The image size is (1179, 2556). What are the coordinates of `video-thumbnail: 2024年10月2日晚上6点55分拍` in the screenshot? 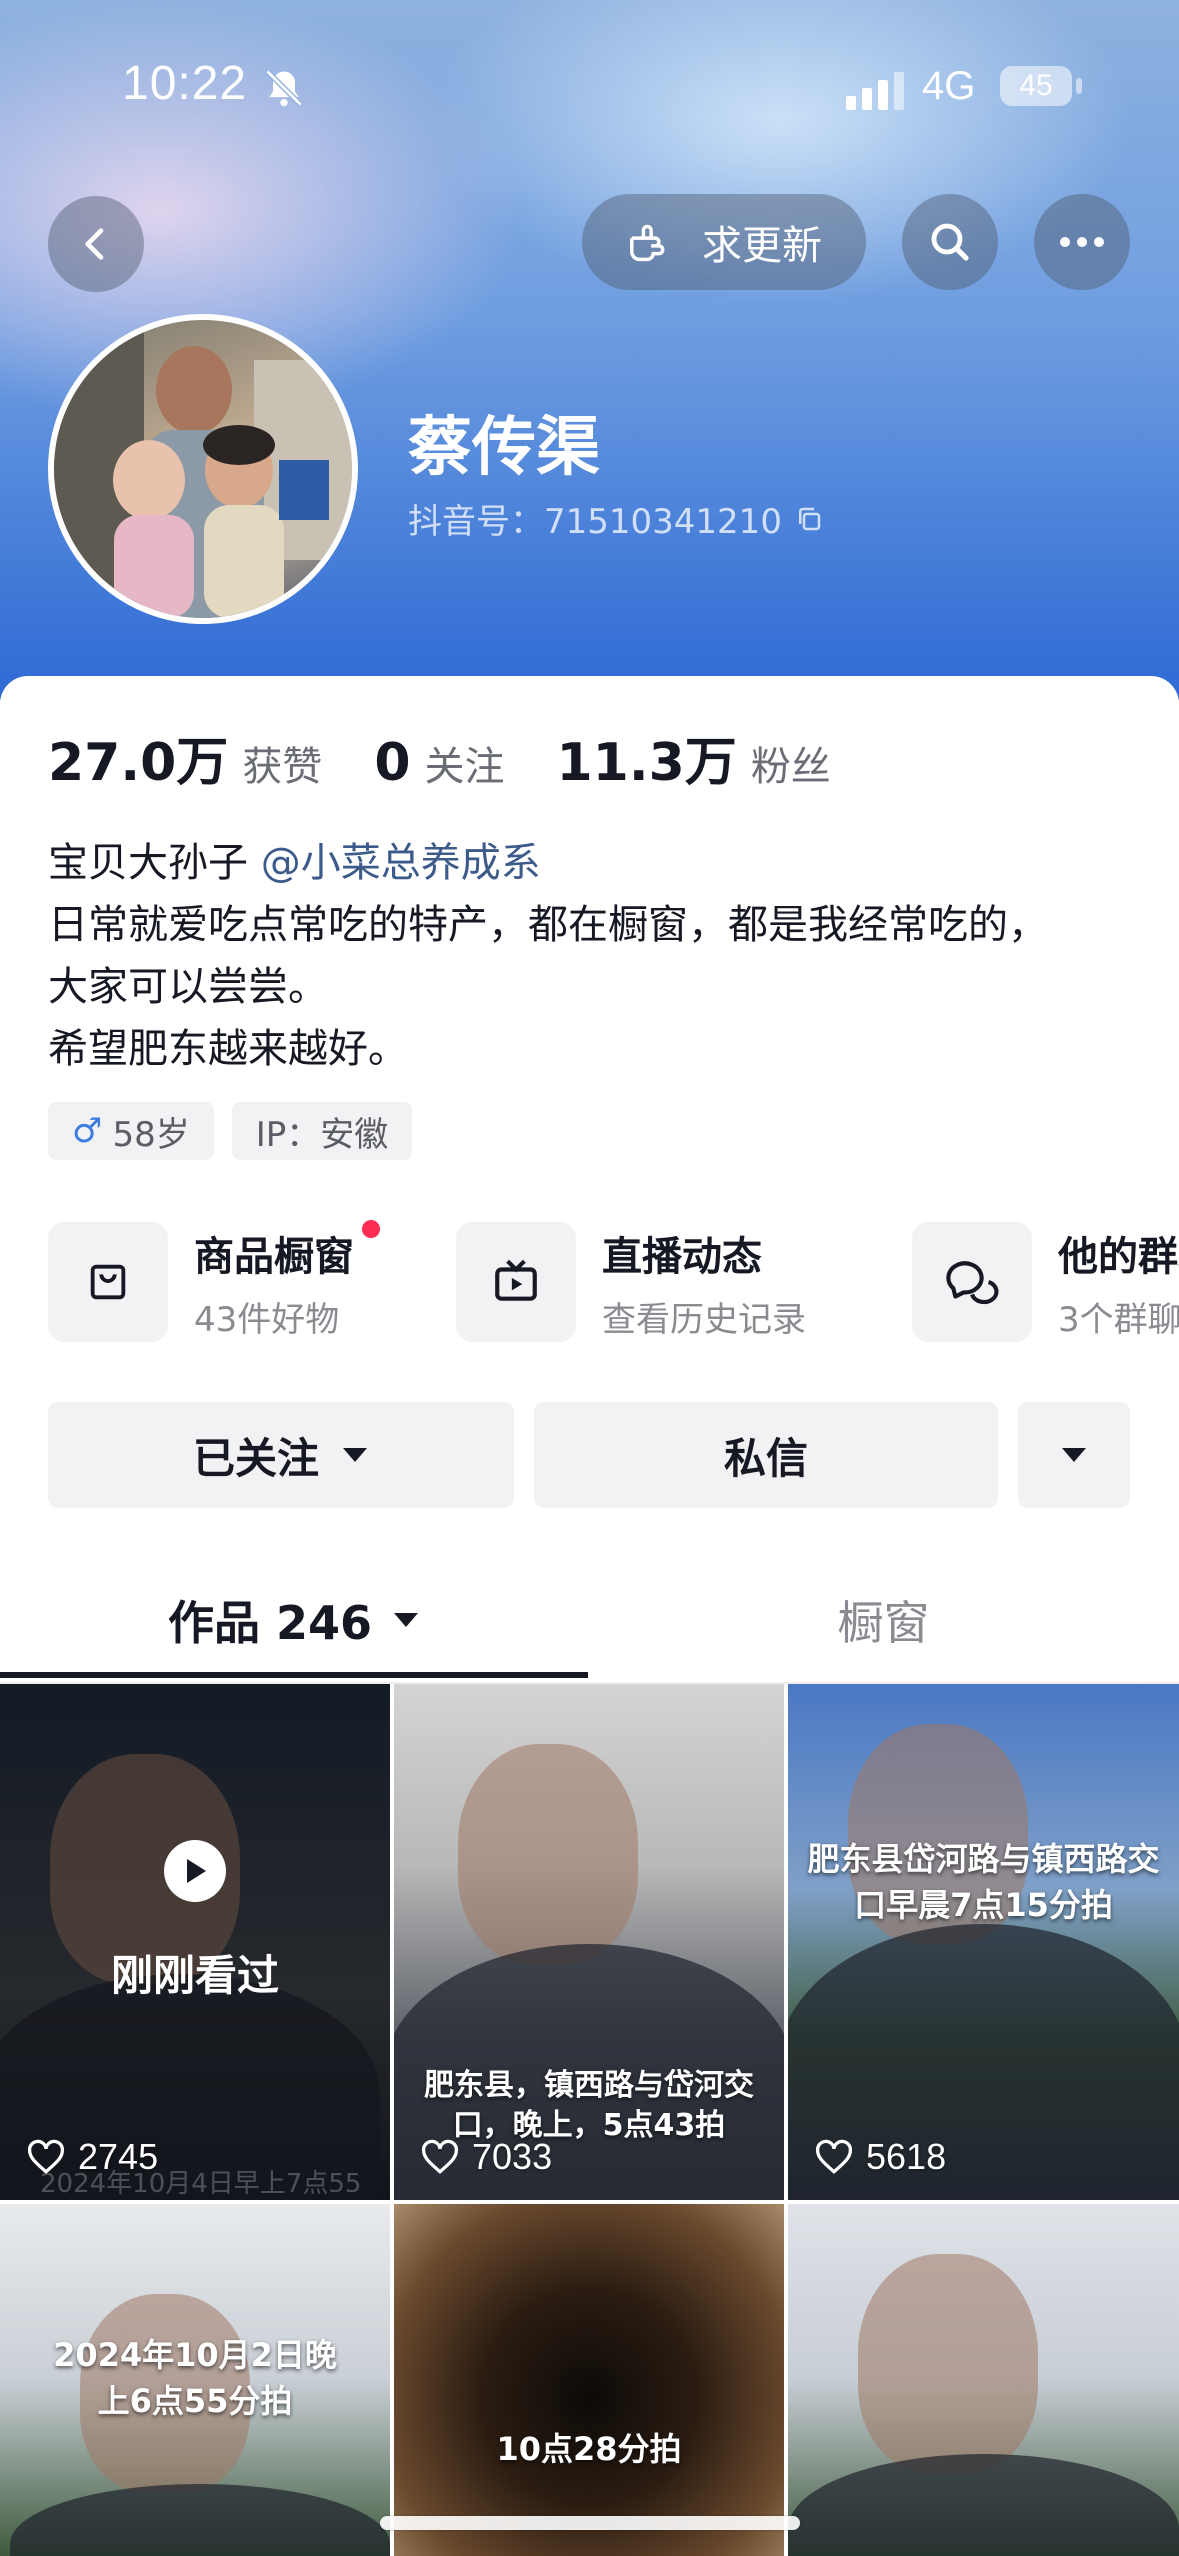 It's located at (195, 2380).